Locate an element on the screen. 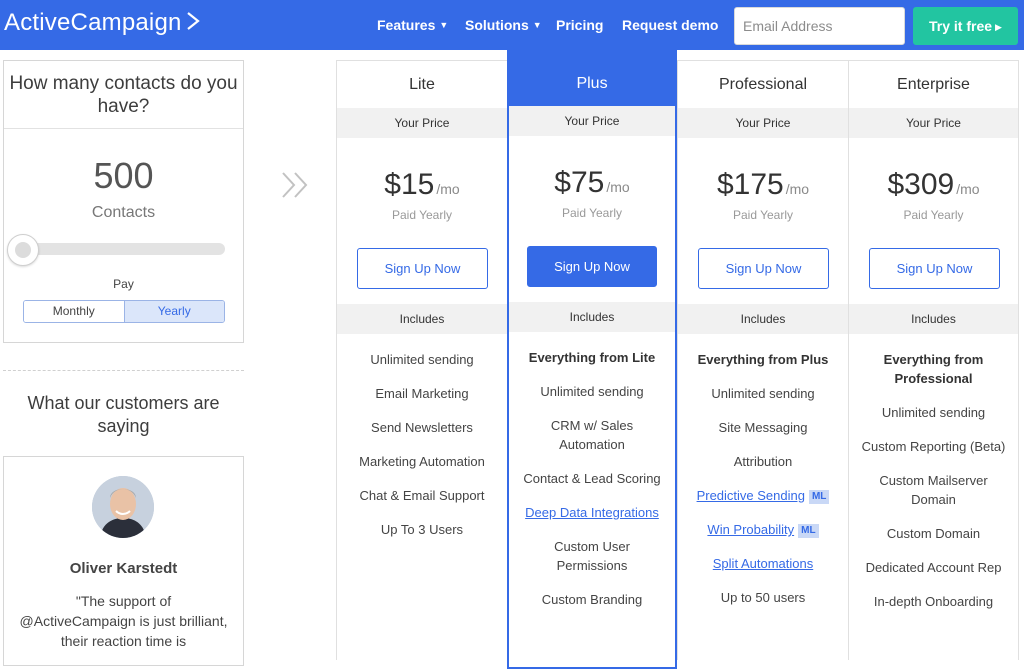 The height and width of the screenshot is (669, 1024). nav-request-demo-label: Request demo is located at coordinates (670, 25).